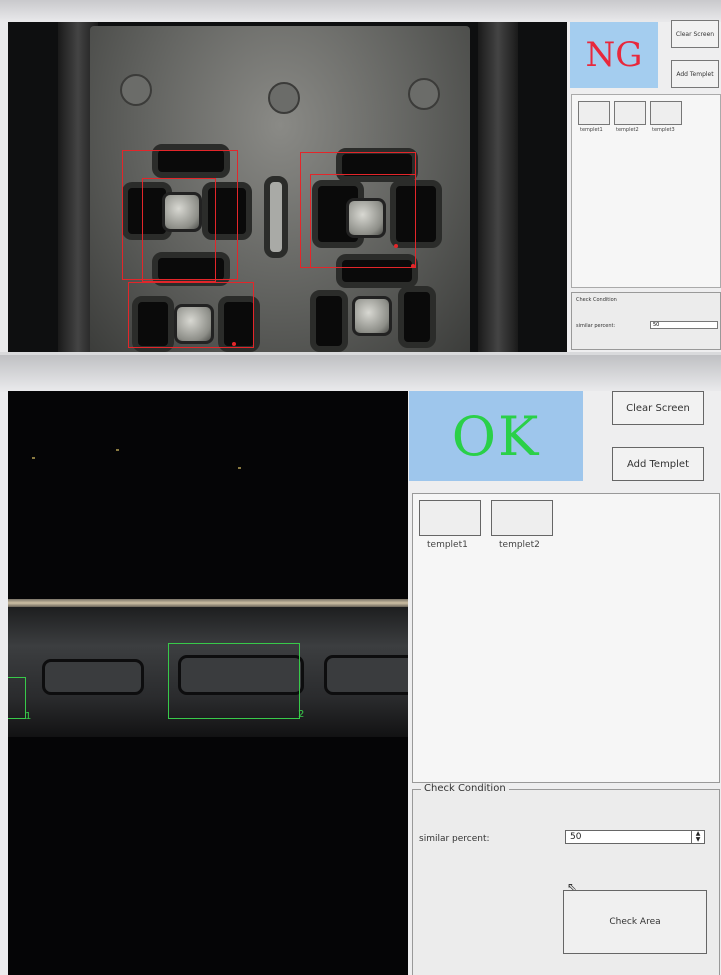  What do you see at coordinates (498, 187) in the screenshot?
I see `side-rail` at bounding box center [498, 187].